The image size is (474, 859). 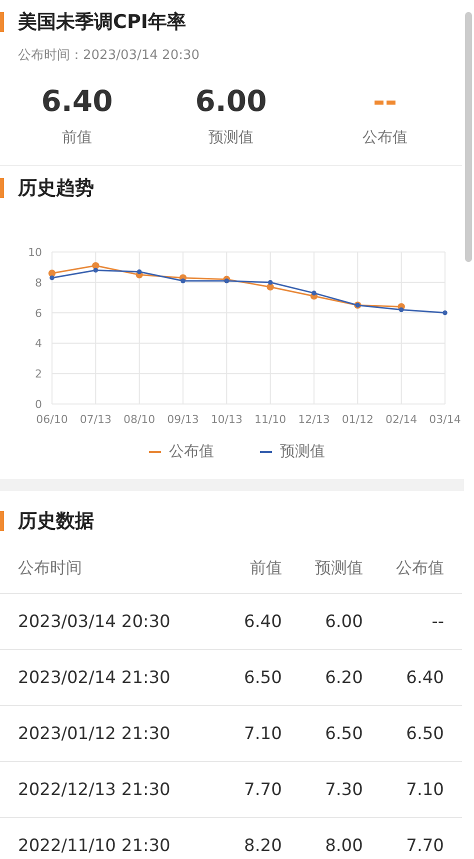 What do you see at coordinates (358, 419) in the screenshot?
I see `axis-label: 01/12` at bounding box center [358, 419].